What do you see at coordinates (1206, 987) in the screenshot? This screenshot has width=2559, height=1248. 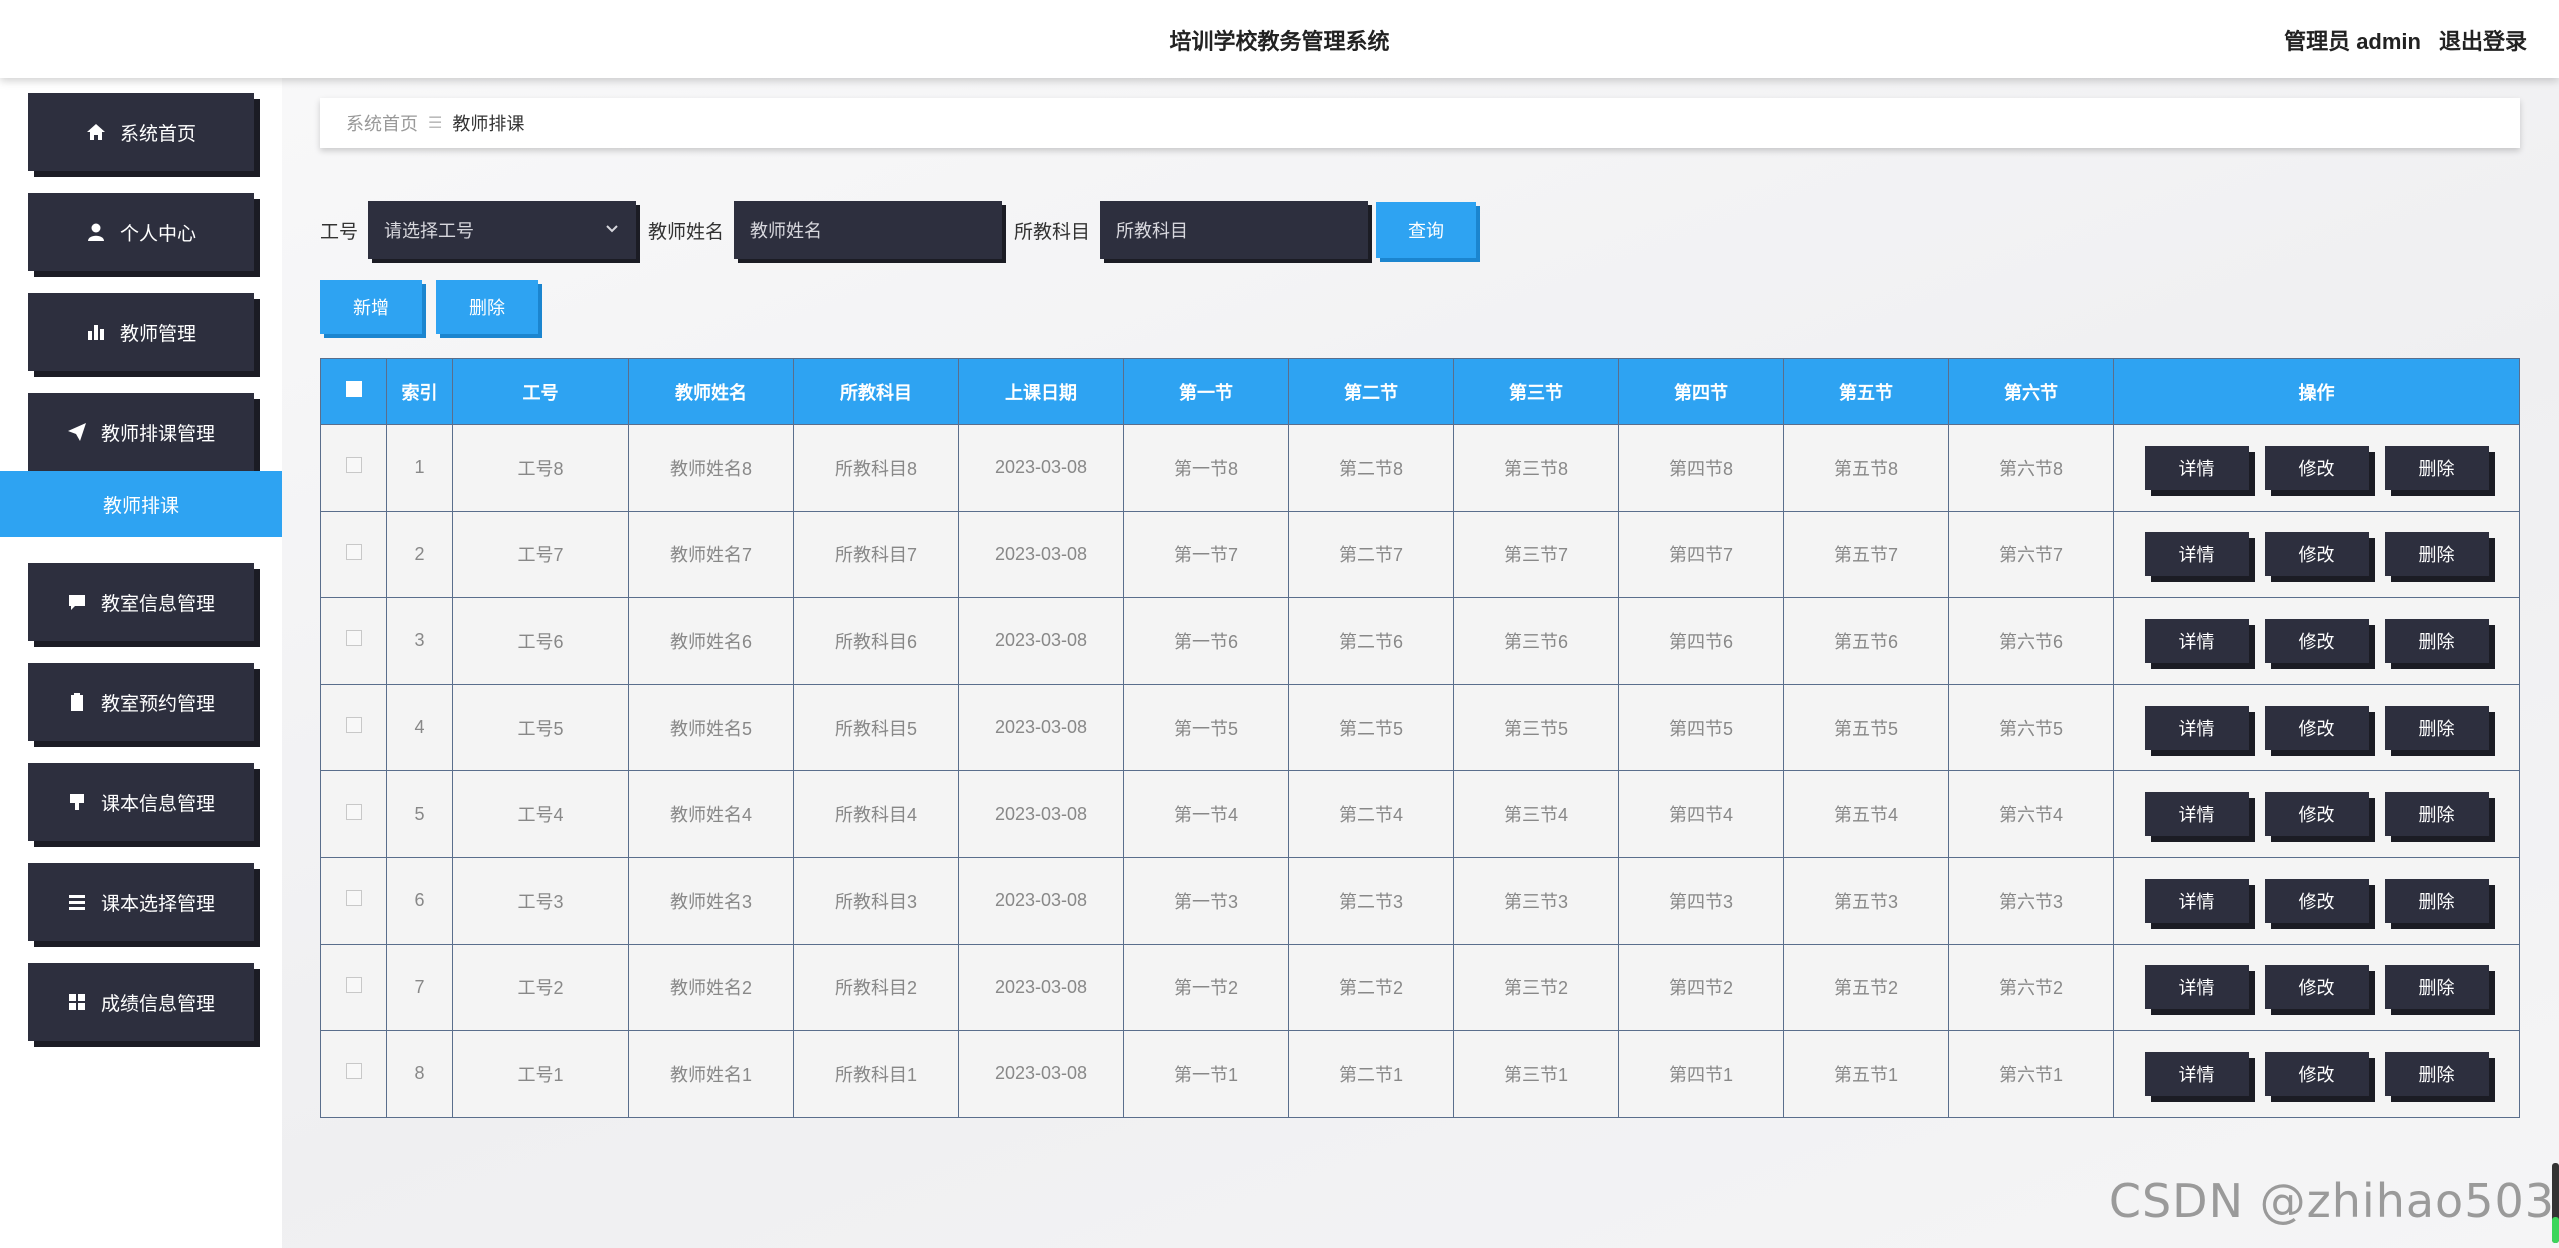 I see `table-cell: 第一节2` at bounding box center [1206, 987].